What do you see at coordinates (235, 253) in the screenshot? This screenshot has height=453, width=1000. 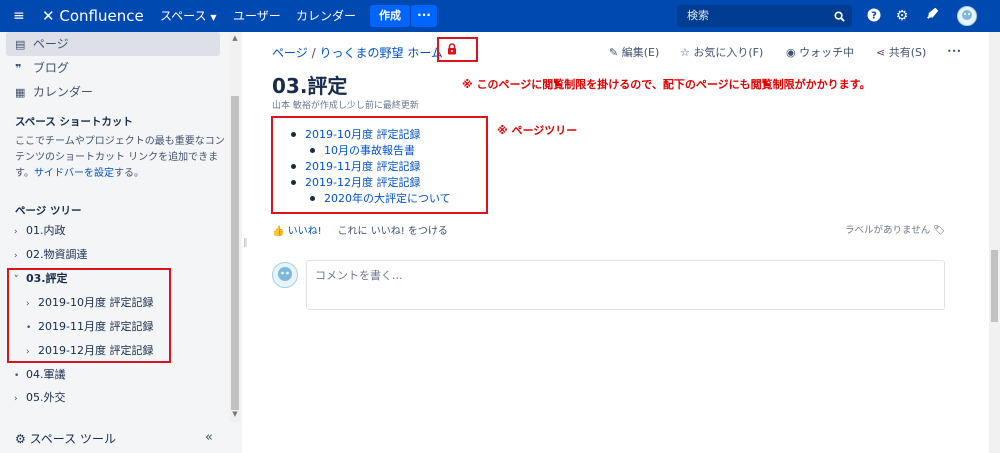 I see `sidebar-scrollbar-thumb` at bounding box center [235, 253].